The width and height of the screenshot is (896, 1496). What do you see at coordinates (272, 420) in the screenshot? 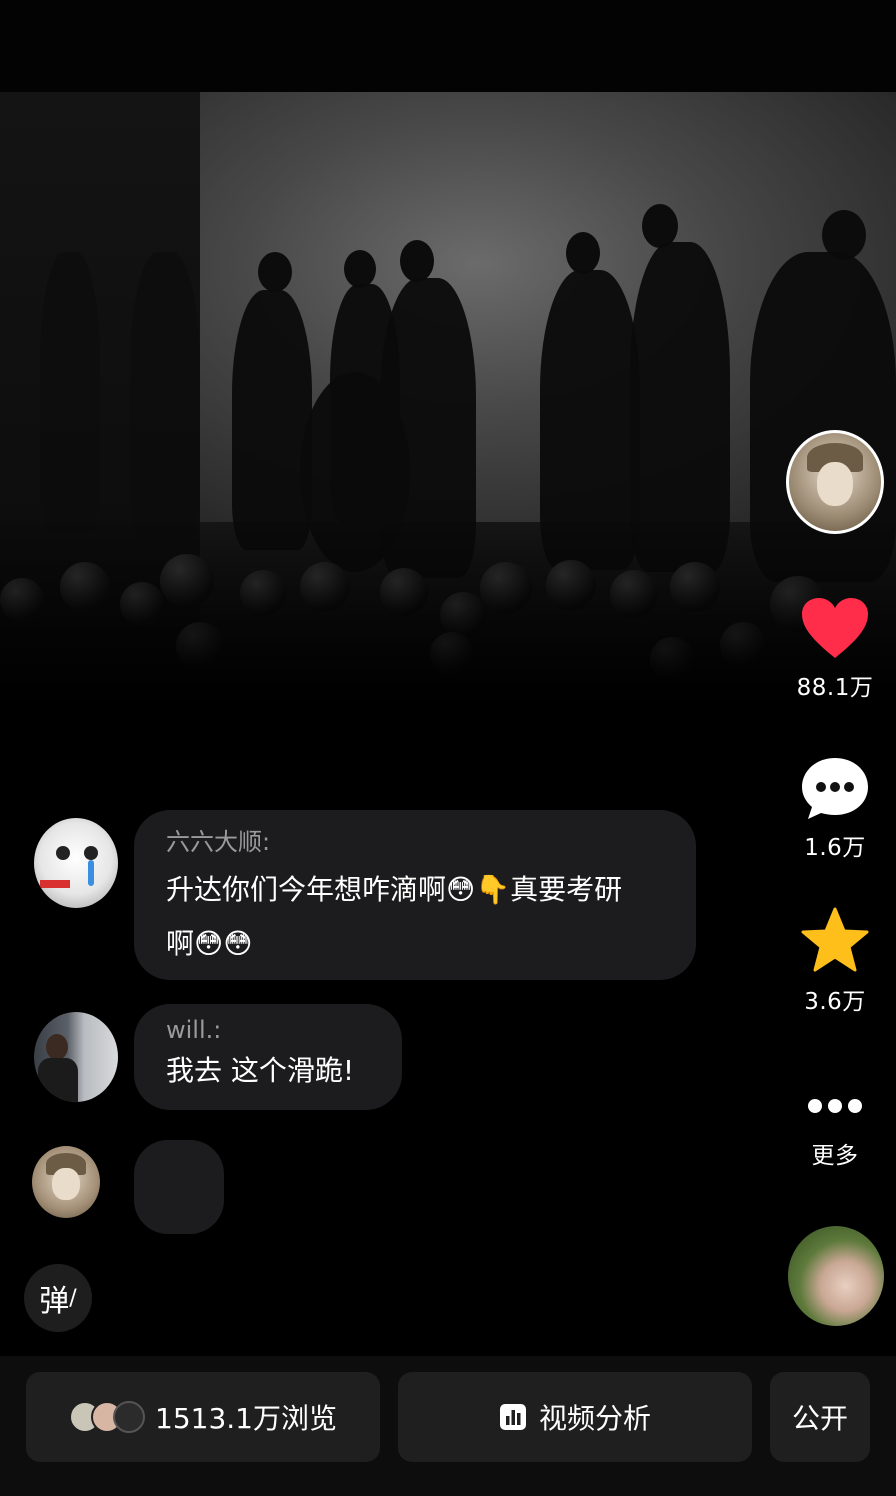
I see `dancer-figure` at bounding box center [272, 420].